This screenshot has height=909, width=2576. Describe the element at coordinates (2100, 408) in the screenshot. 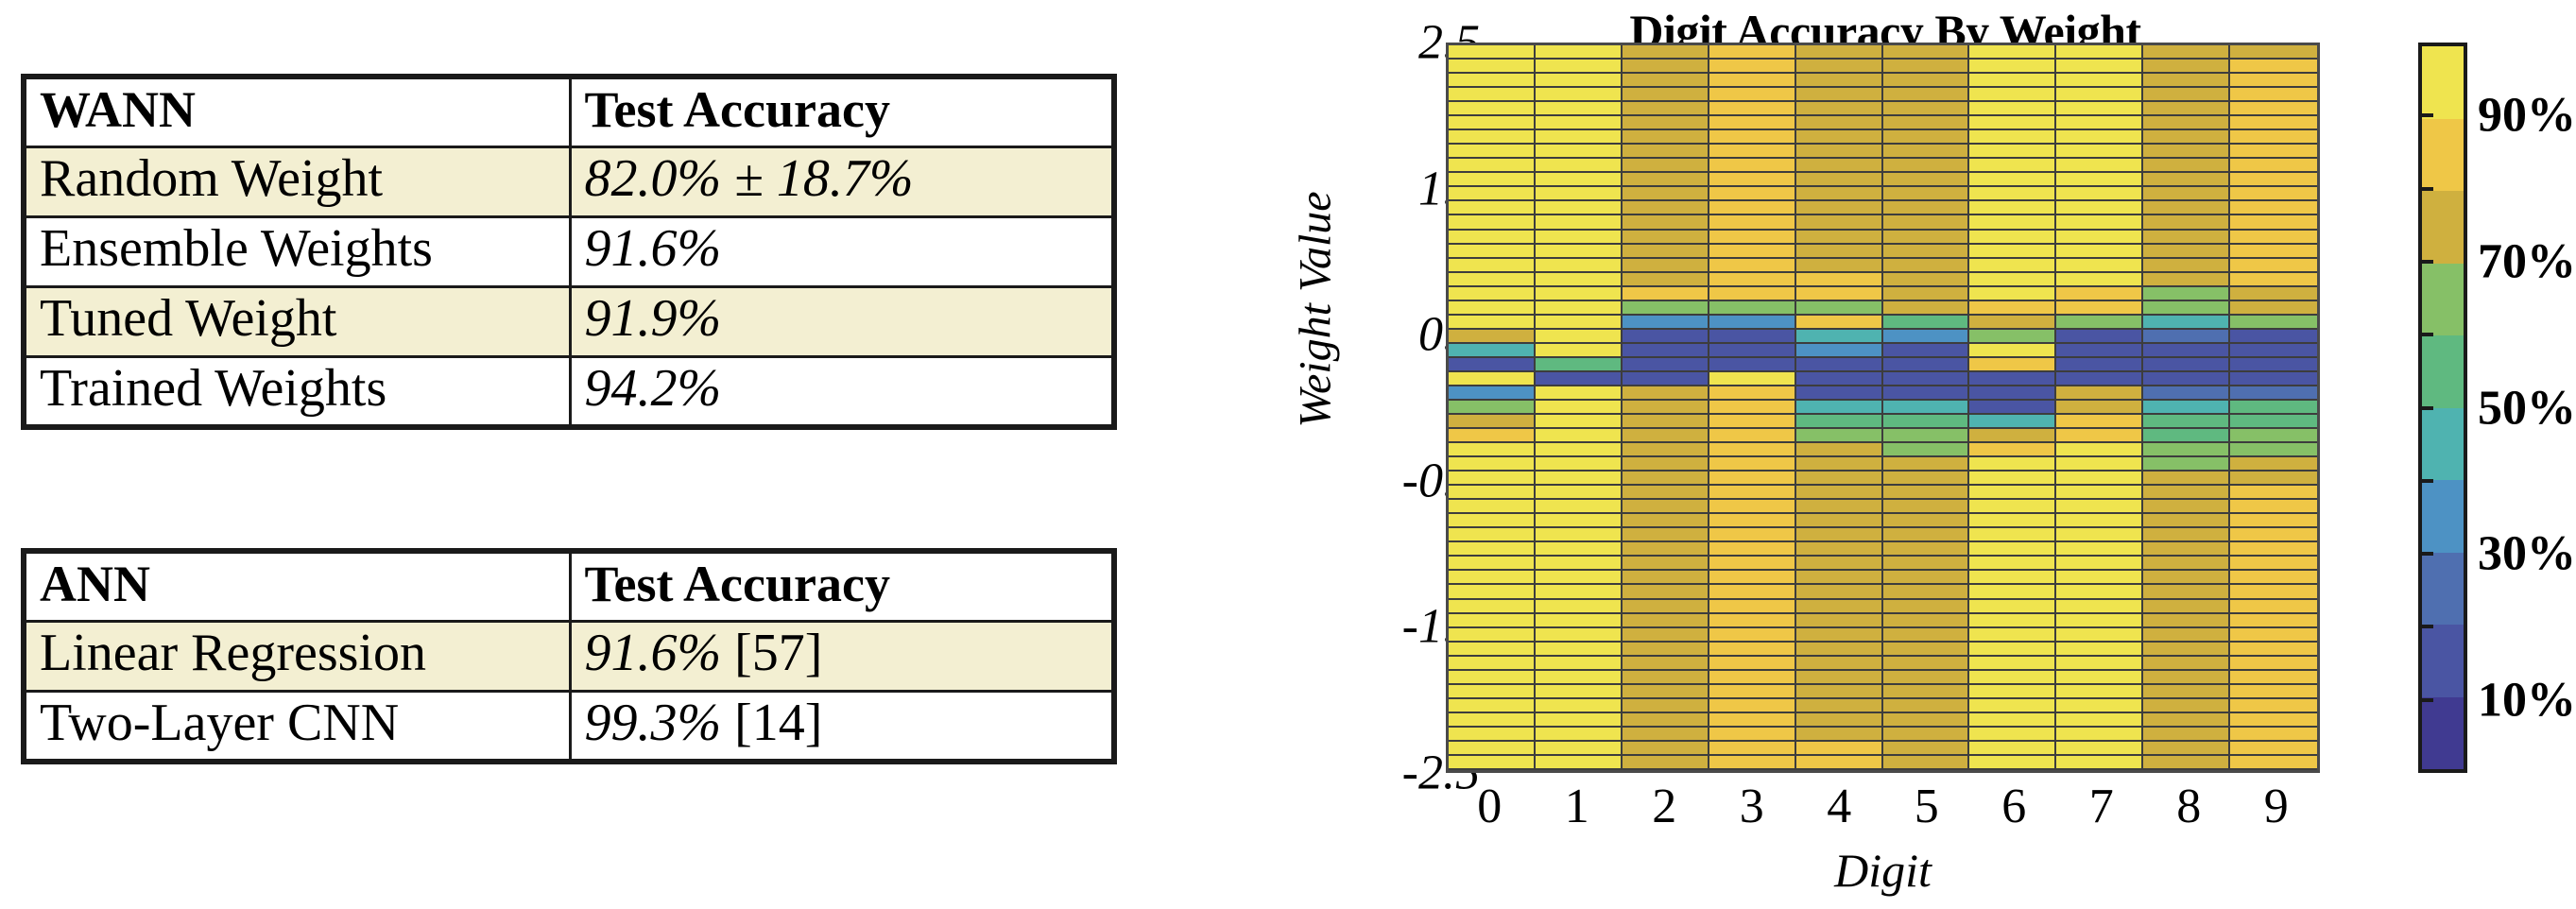

I see `heatmap-column` at that location.